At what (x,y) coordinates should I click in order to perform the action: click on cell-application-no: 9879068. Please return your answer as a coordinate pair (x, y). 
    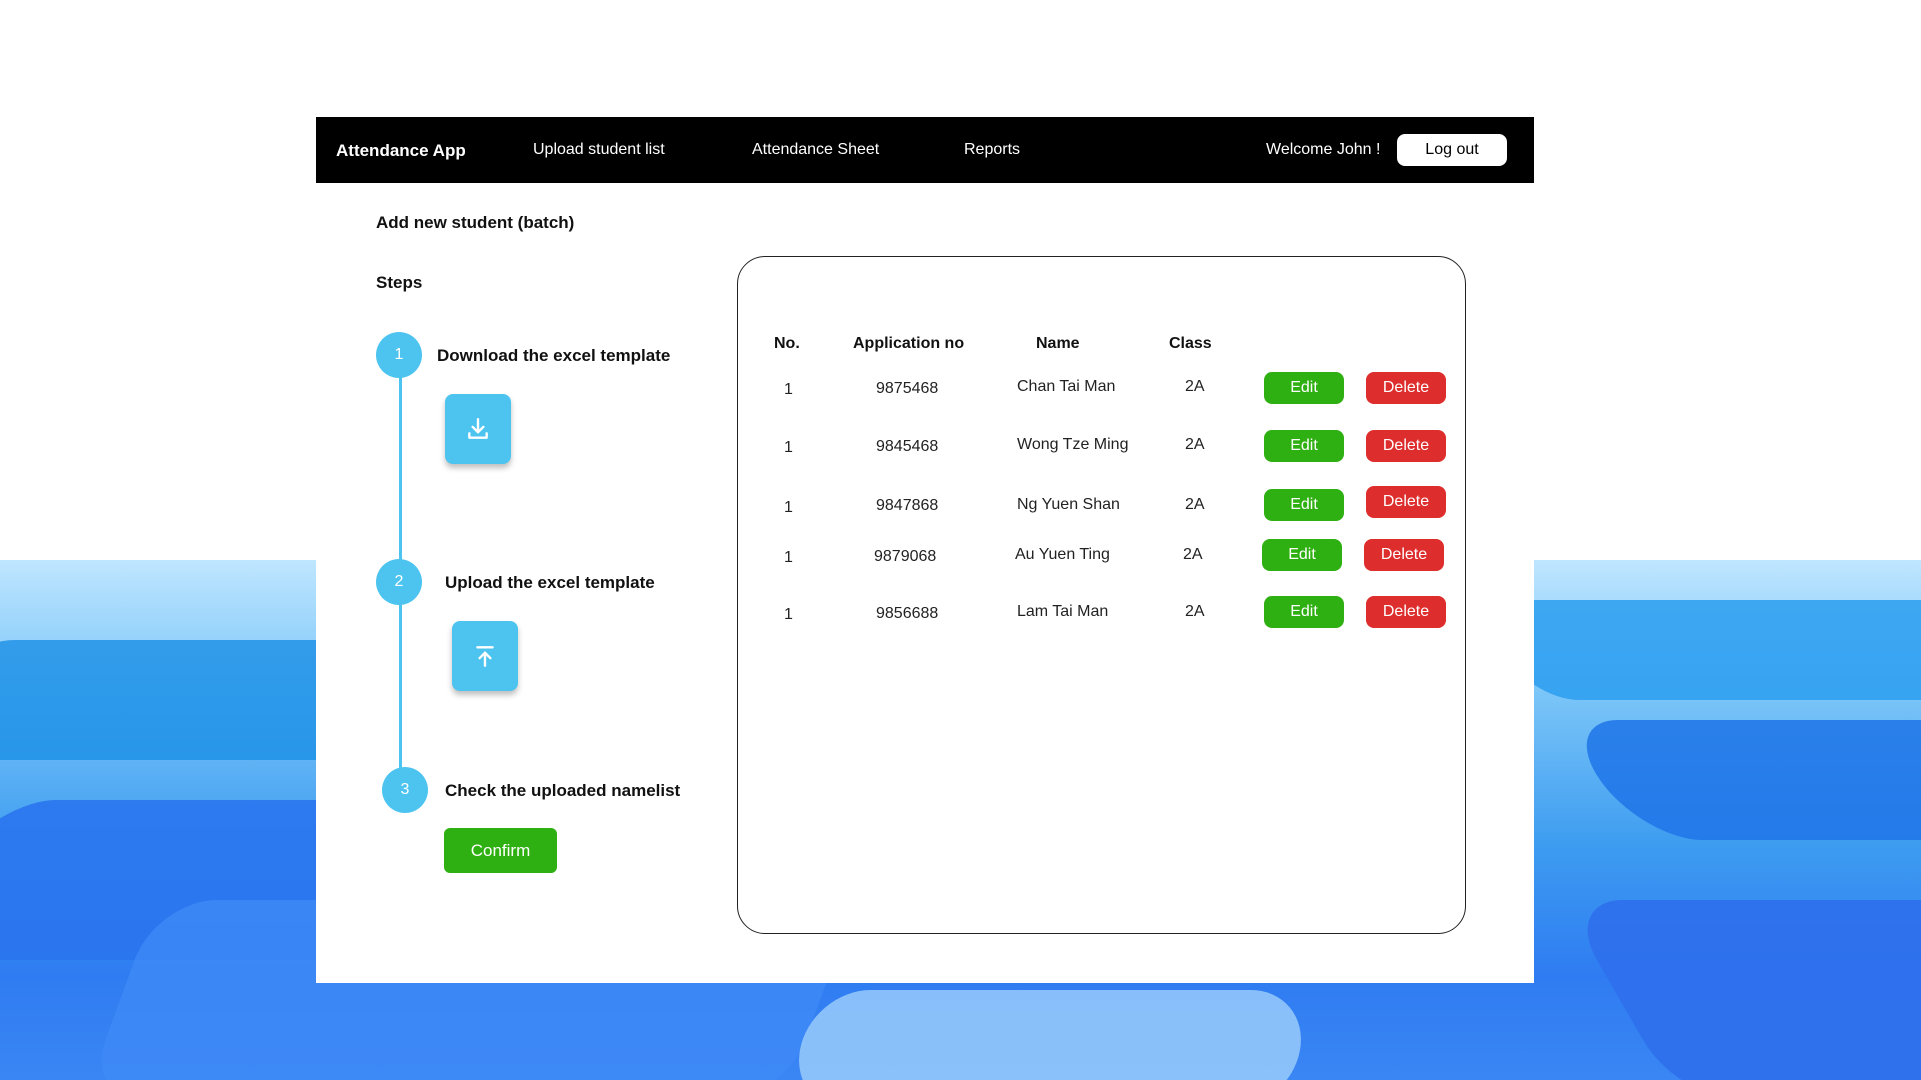
    Looking at the image, I should click on (905, 556).